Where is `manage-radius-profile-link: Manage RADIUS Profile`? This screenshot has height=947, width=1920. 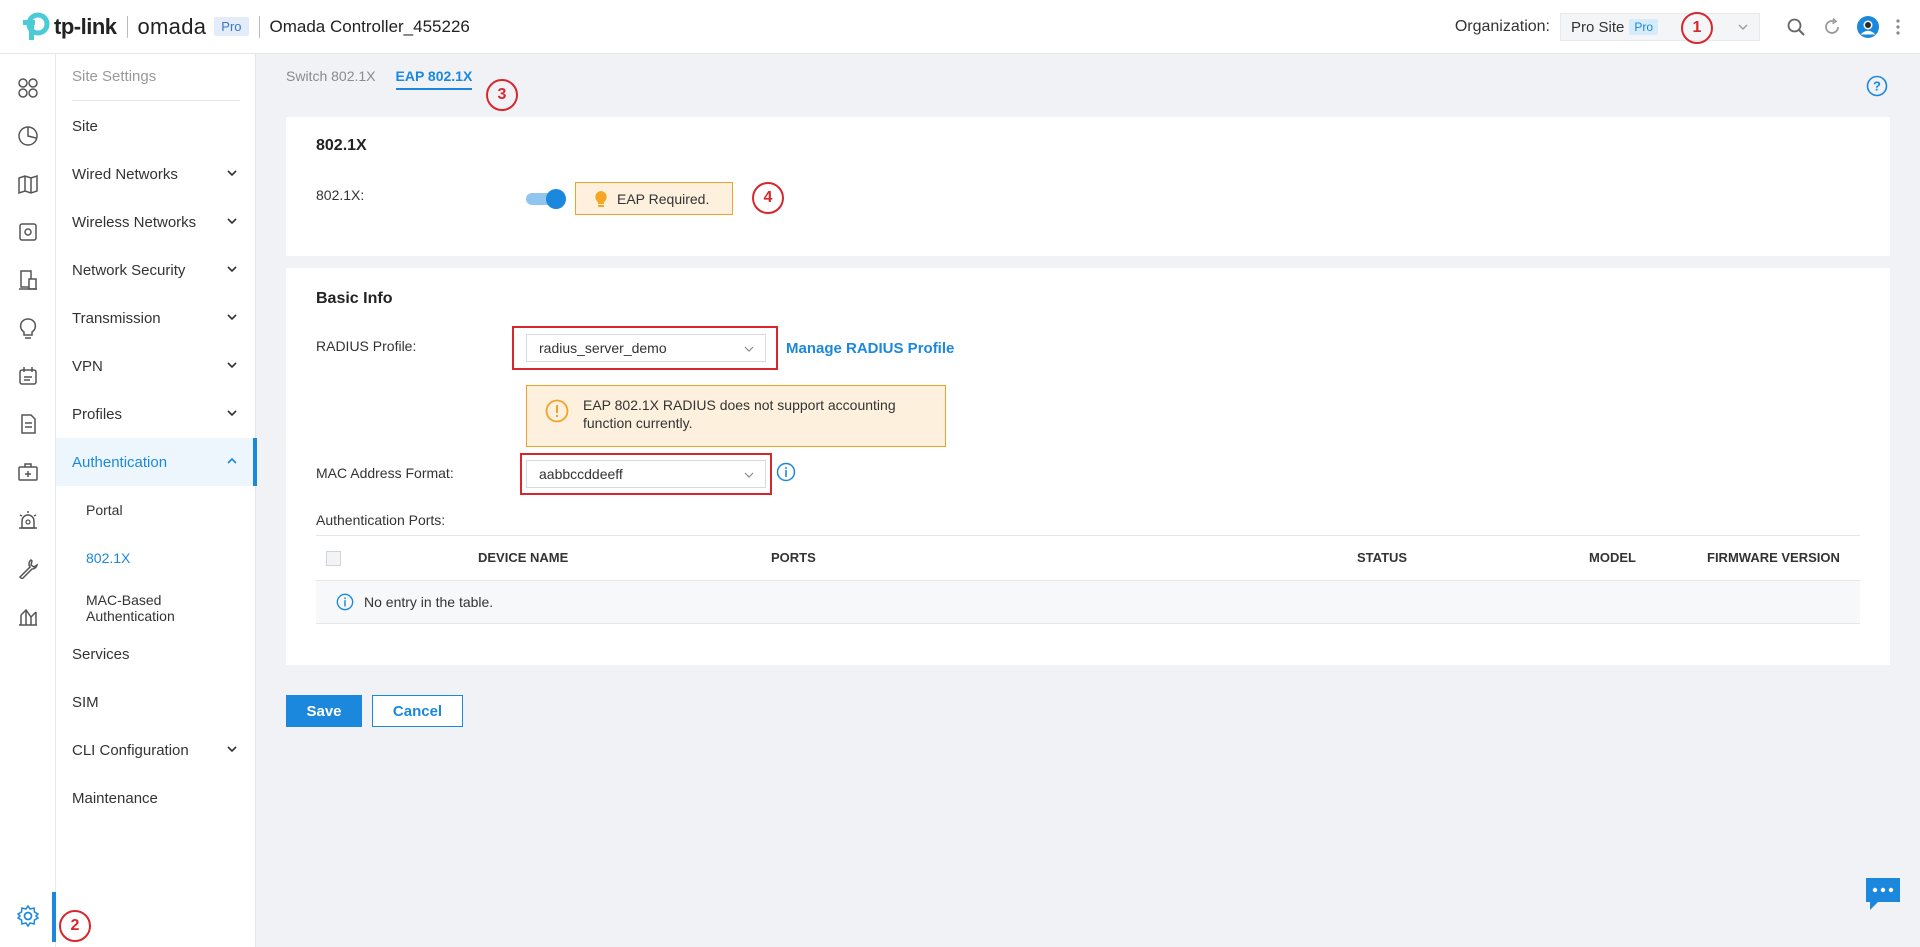
manage-radius-profile-link: Manage RADIUS Profile is located at coordinates (870, 348).